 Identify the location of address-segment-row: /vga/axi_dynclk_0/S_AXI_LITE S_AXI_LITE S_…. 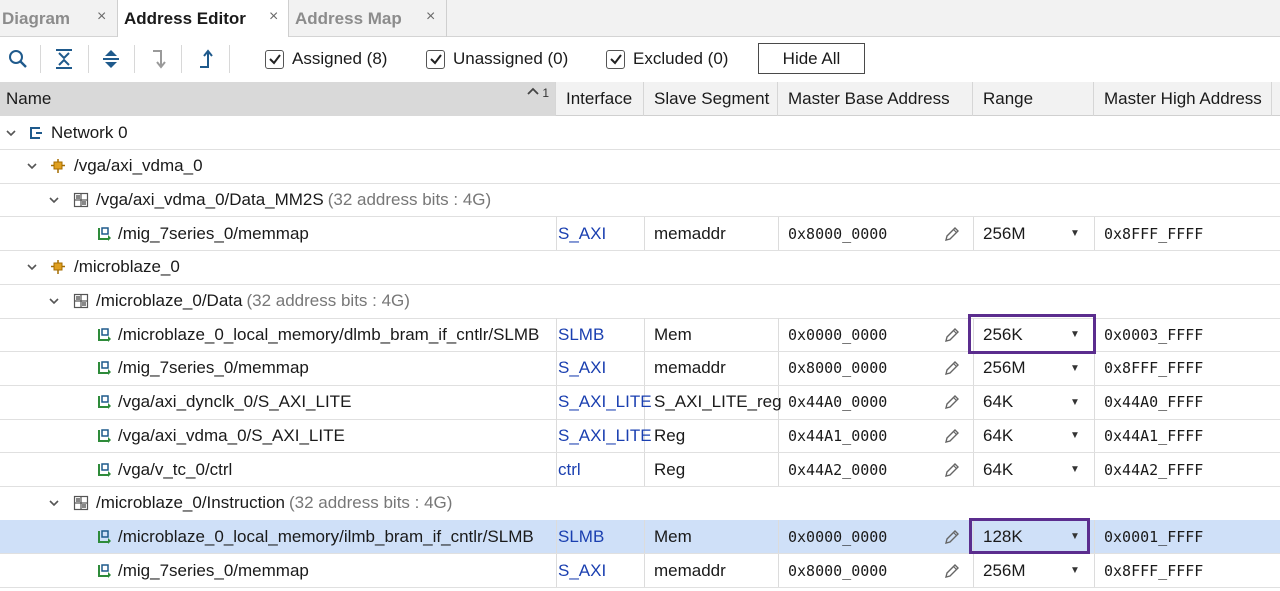
(640, 402).